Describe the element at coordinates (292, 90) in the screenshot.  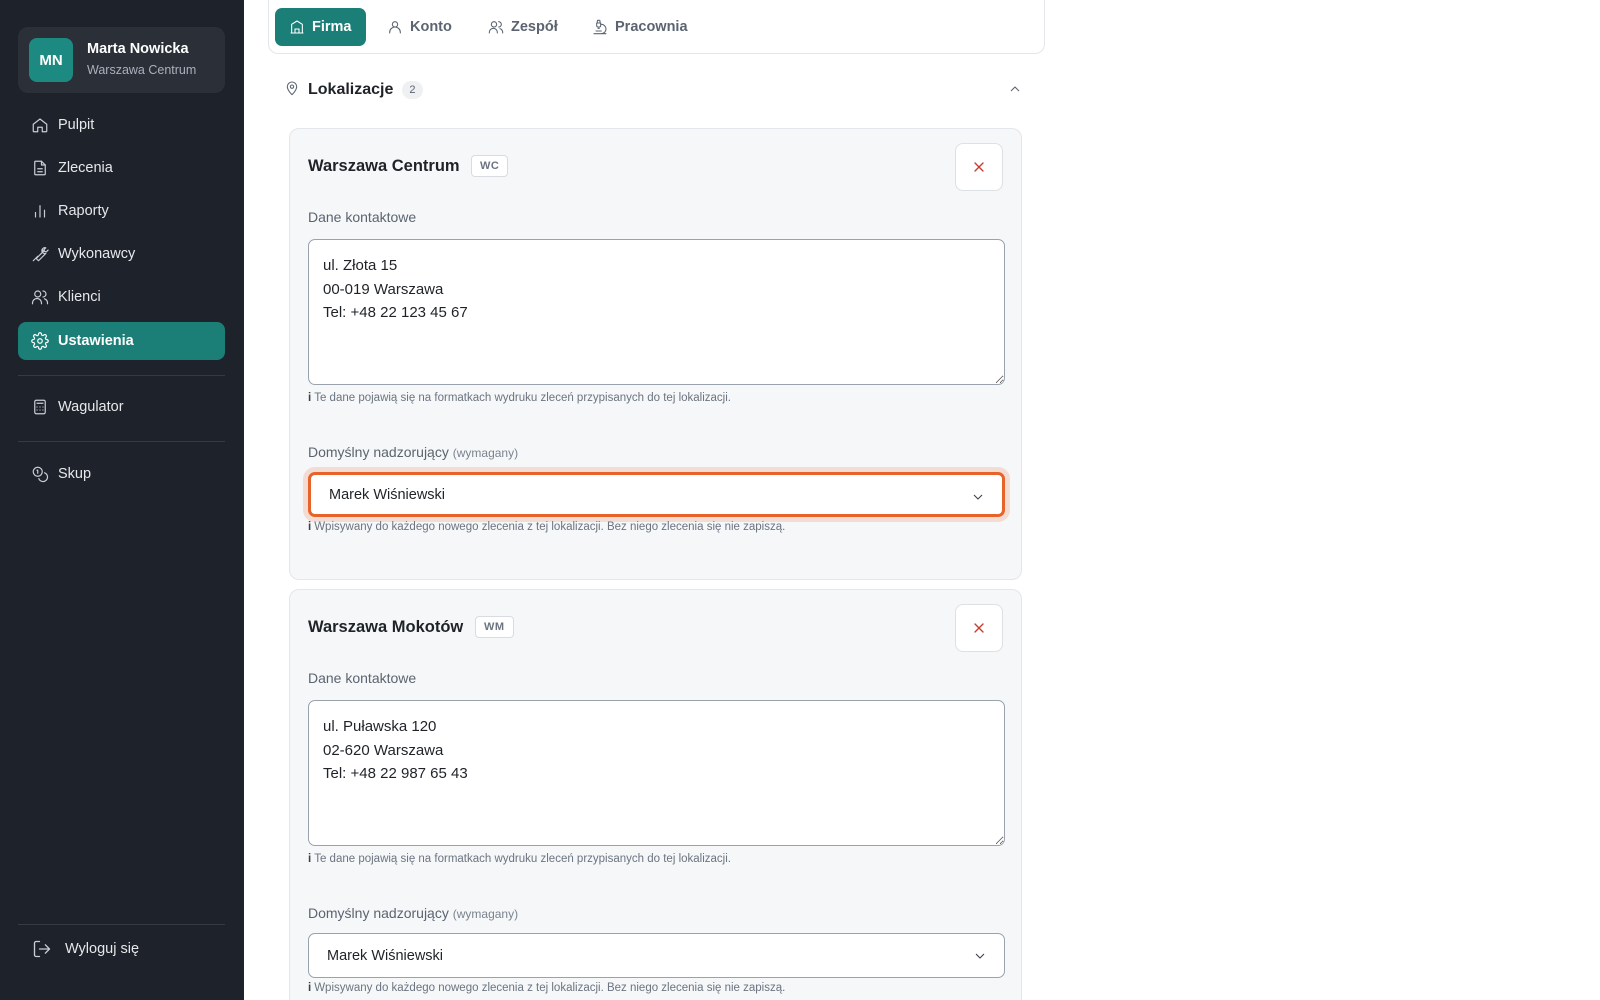
I see `map-pin-icon` at that location.